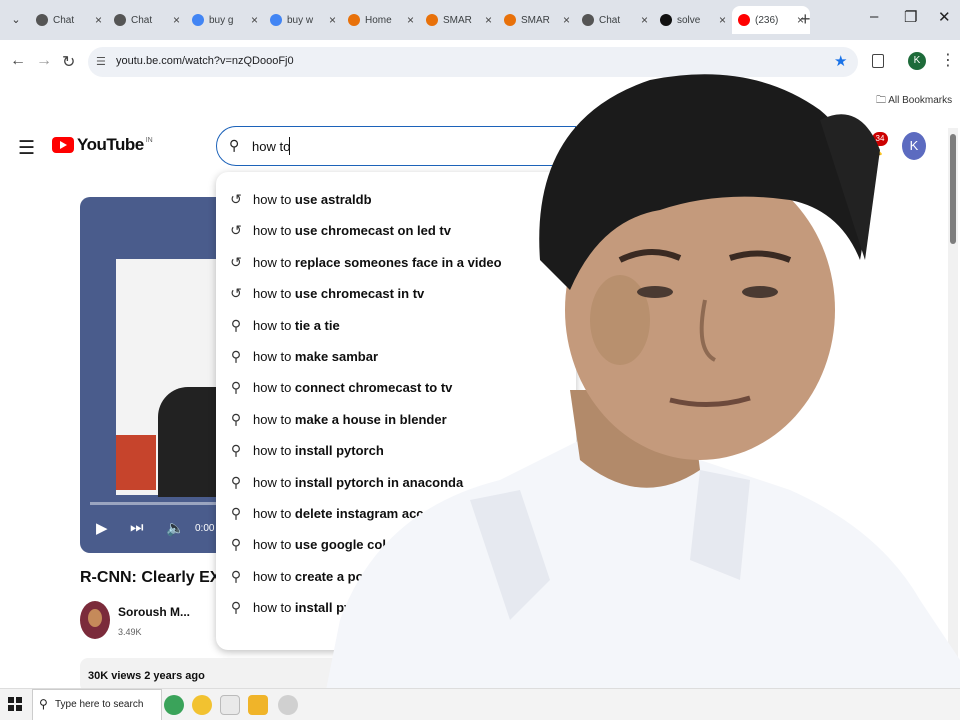 The image size is (960, 720). I want to click on github-icon, so click(666, 20).